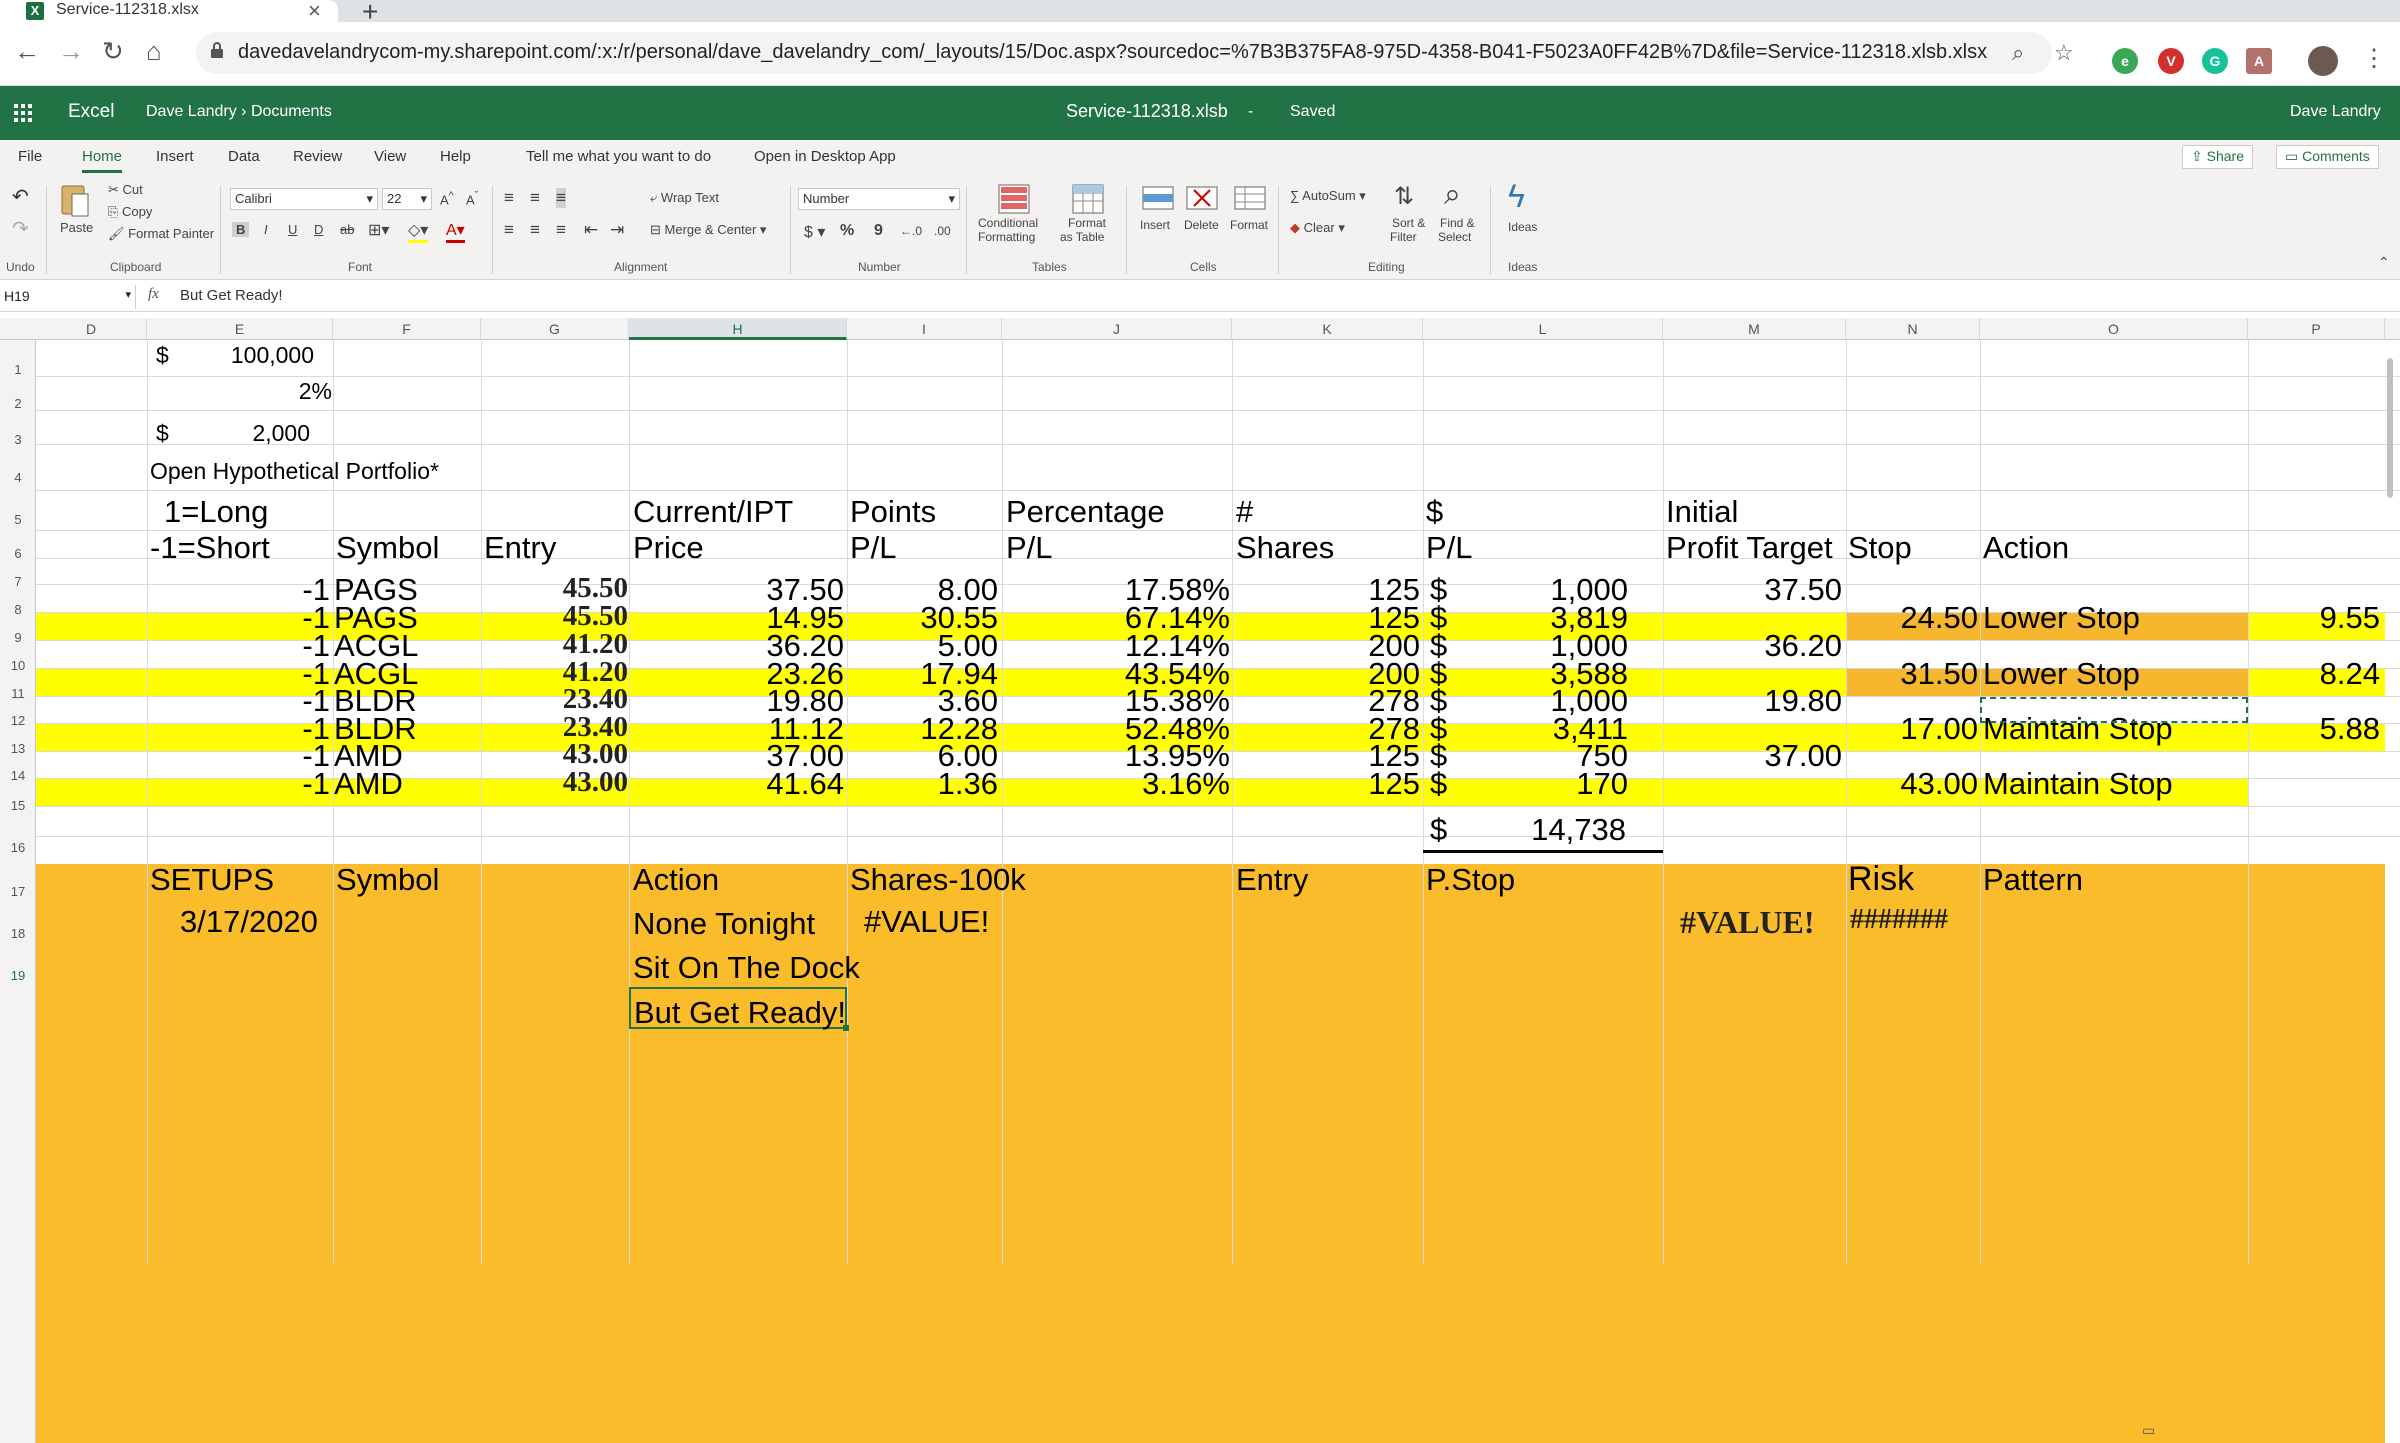 Image resolution: width=2400 pixels, height=1443 pixels. What do you see at coordinates (1328, 196) in the screenshot?
I see `autosum-button: ∑ AutoSum ▾` at bounding box center [1328, 196].